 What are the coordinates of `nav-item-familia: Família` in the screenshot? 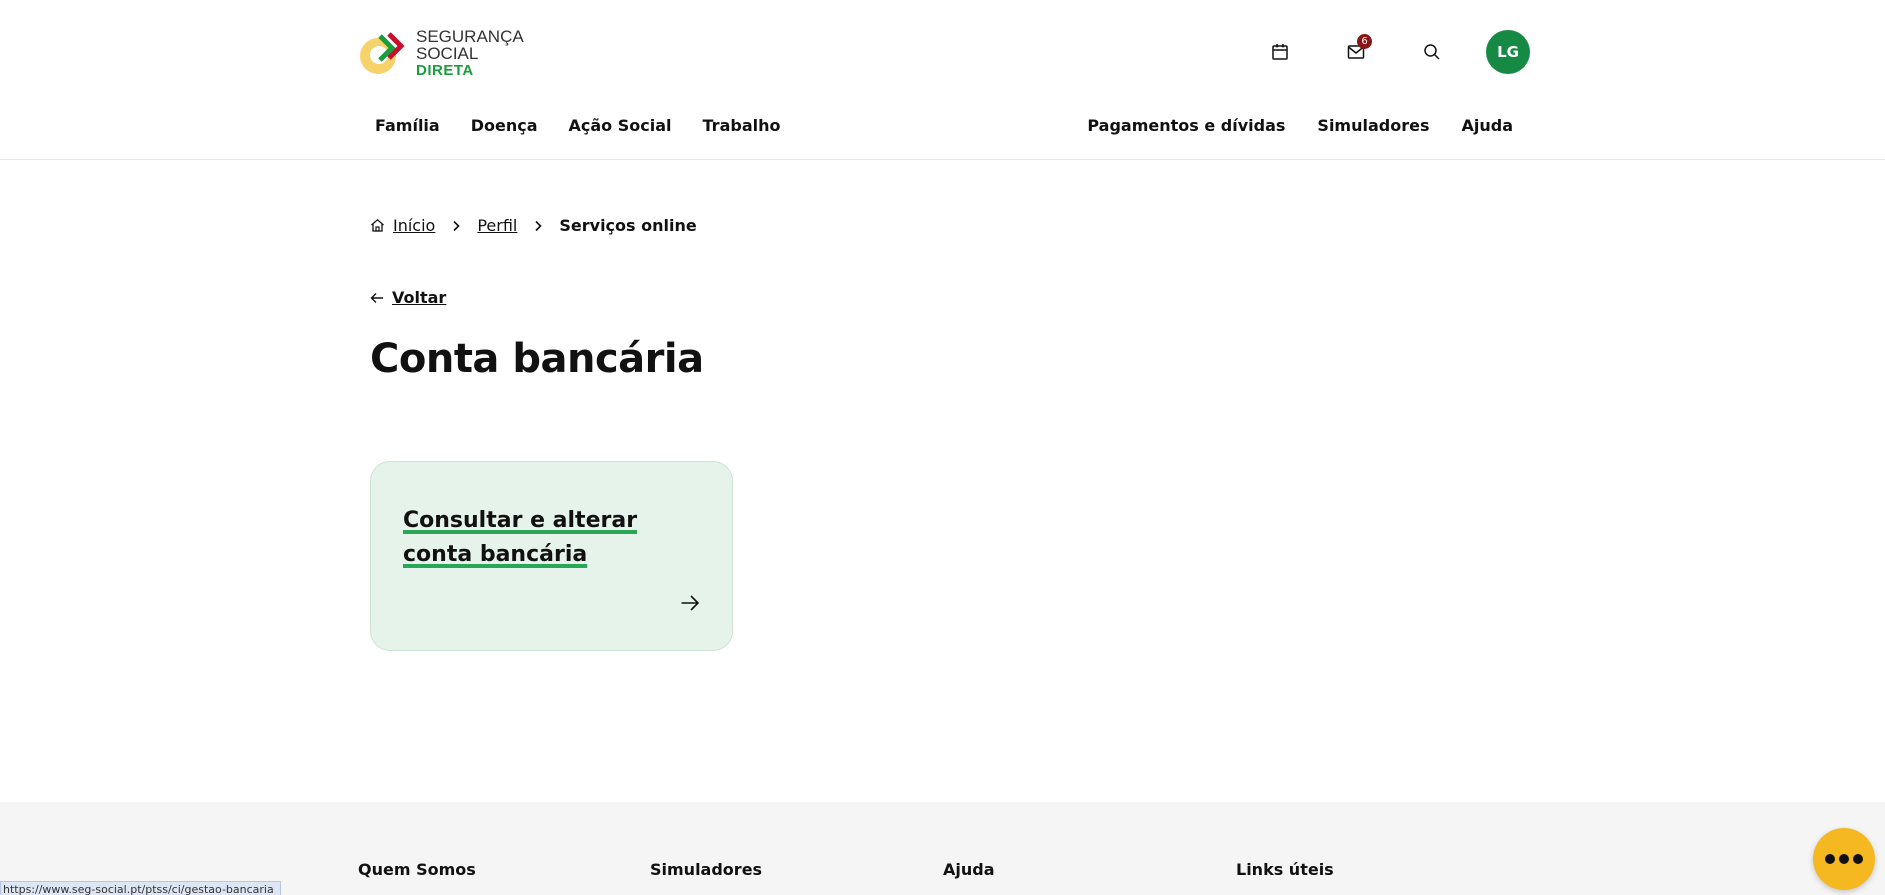 It's located at (407, 125).